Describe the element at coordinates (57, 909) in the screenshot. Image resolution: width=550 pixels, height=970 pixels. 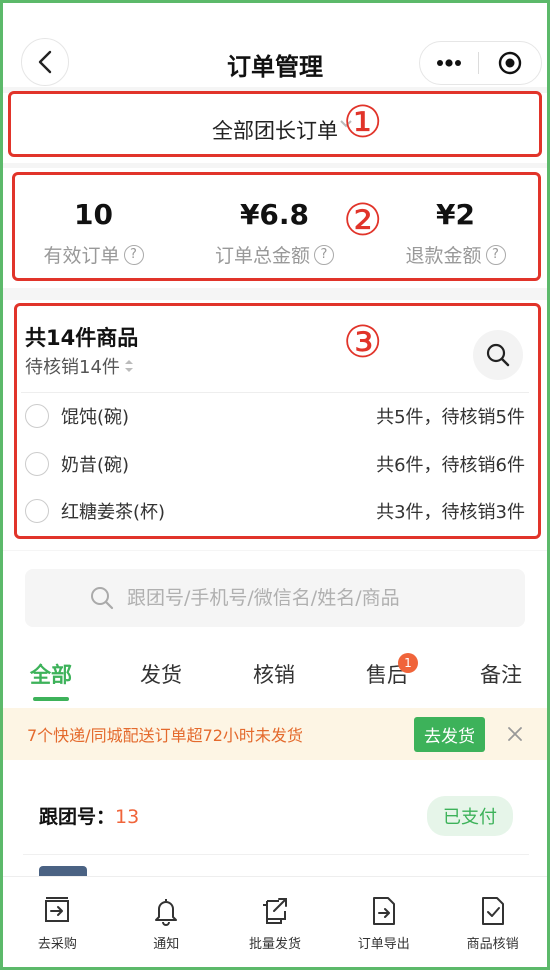
I see `purchase-icon` at that location.